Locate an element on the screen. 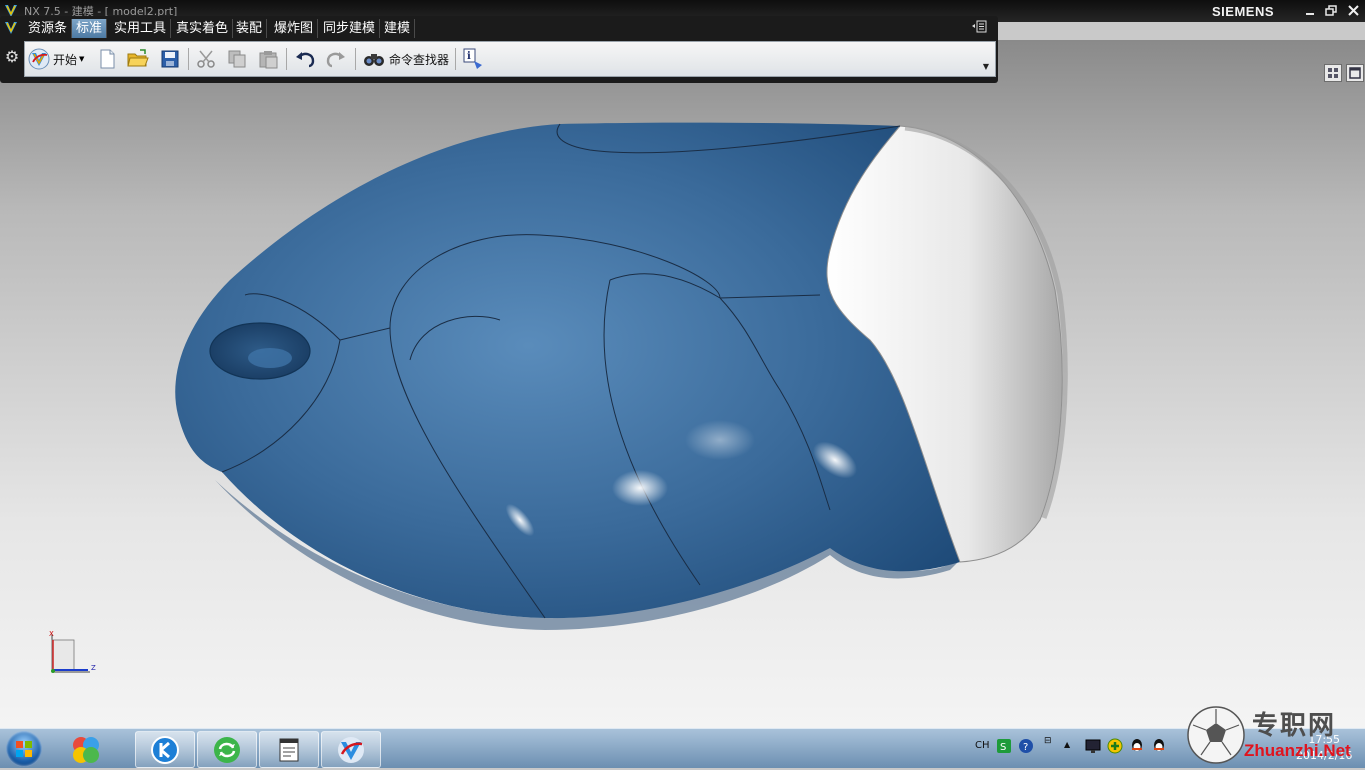 The image size is (1365, 770). tab-standard: 标准 is located at coordinates (90, 28).